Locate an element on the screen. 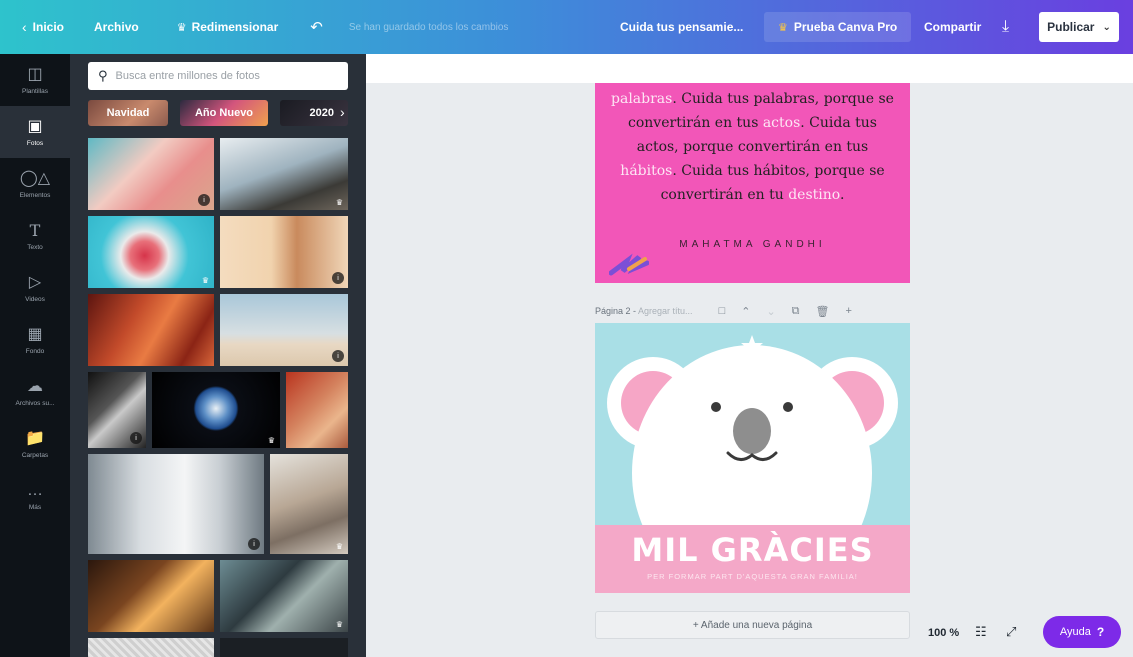  photo-pink-candy: ♛ is located at coordinates (151, 252).